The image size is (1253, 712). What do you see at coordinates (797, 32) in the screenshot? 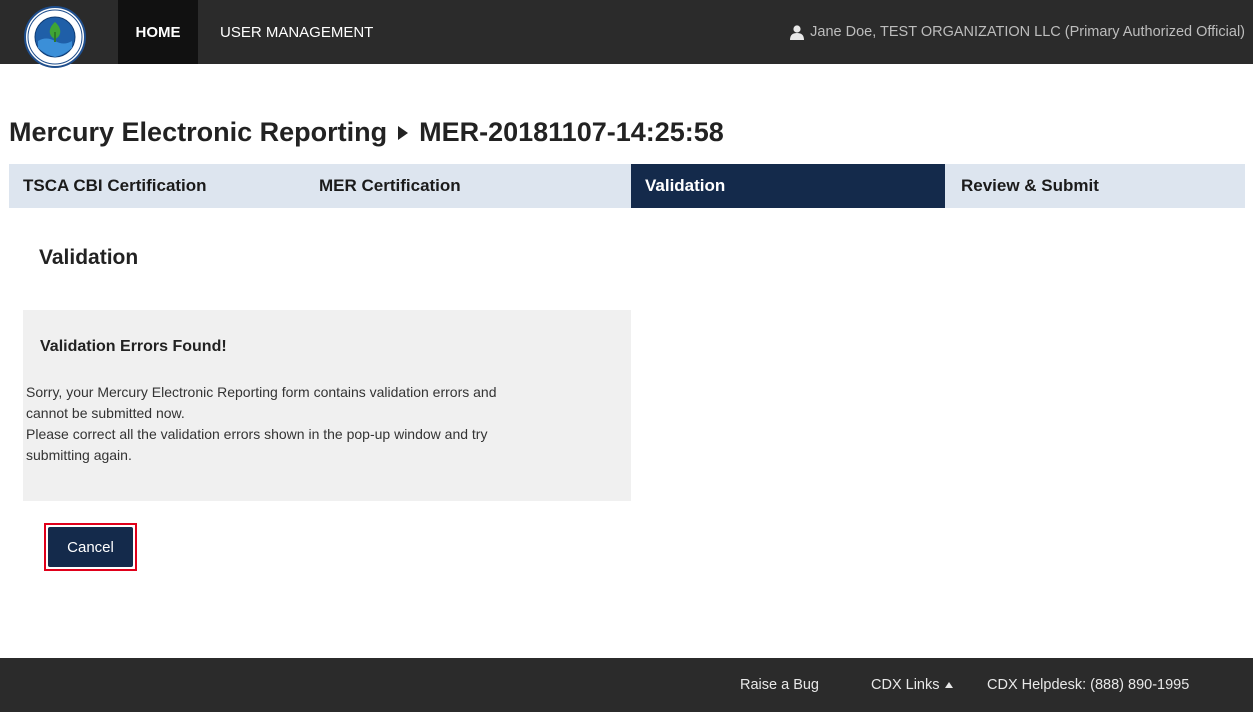
I see `user-icon` at bounding box center [797, 32].